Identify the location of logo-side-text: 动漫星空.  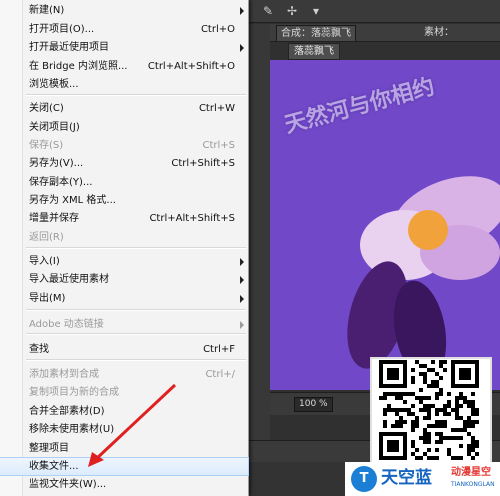
(471, 472).